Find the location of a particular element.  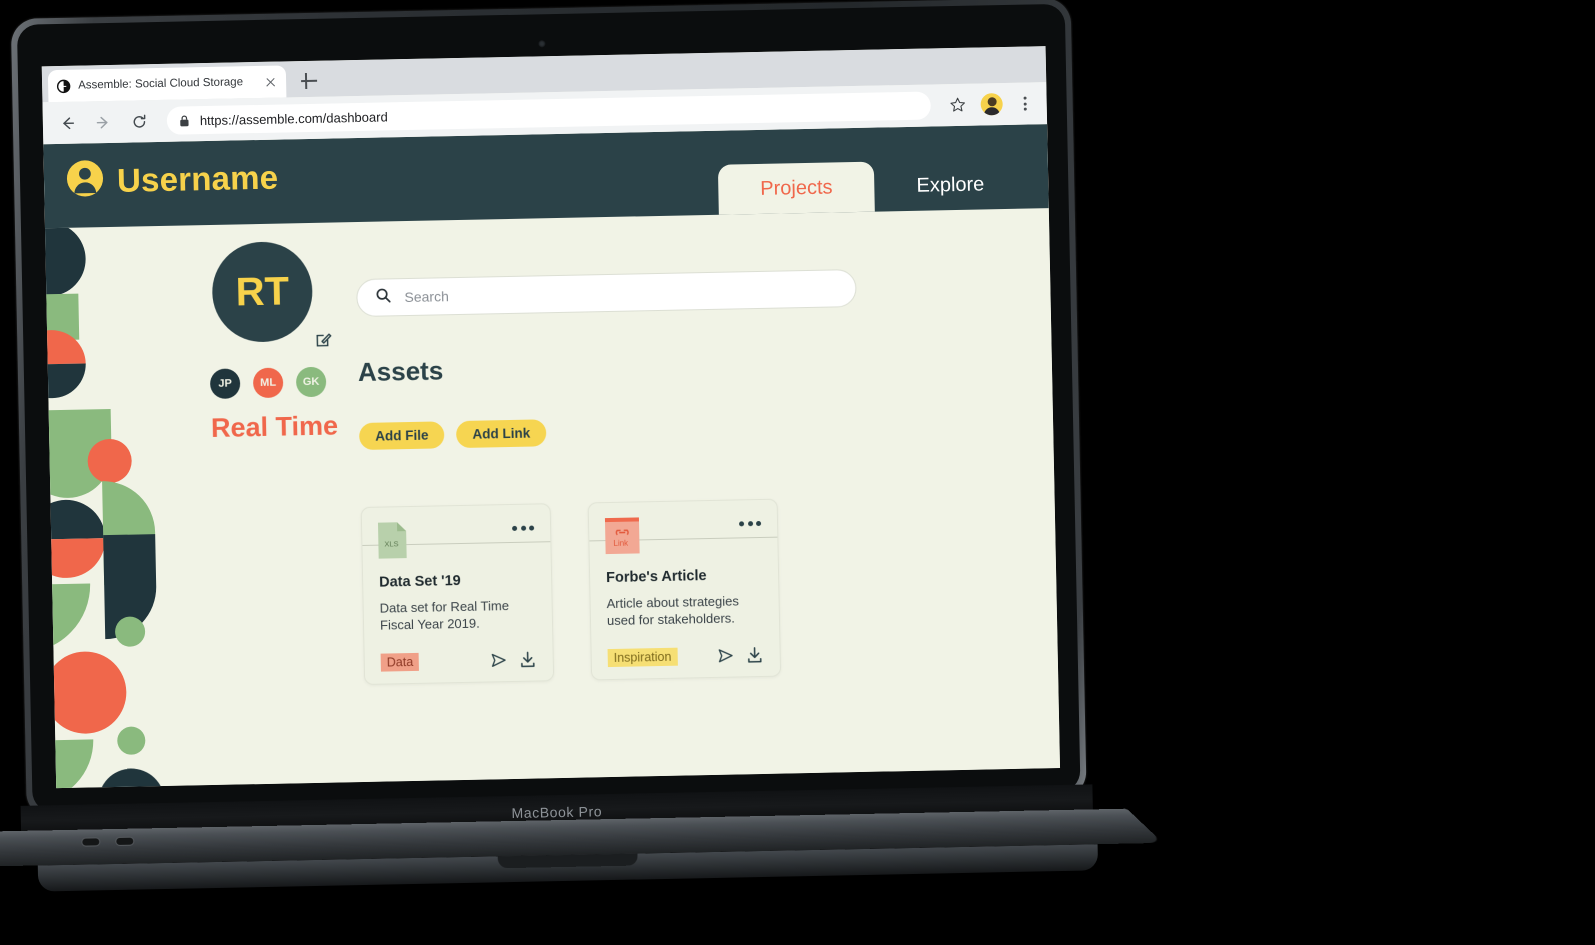

kebab-menu-icon is located at coordinates (1024, 103).